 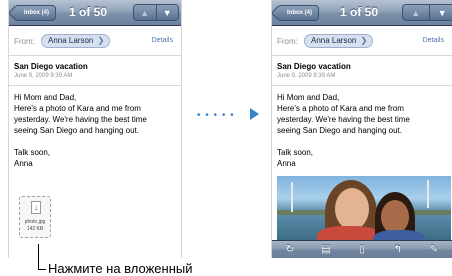 I want to click on attachment-size: 142 KB, so click(x=35, y=229).